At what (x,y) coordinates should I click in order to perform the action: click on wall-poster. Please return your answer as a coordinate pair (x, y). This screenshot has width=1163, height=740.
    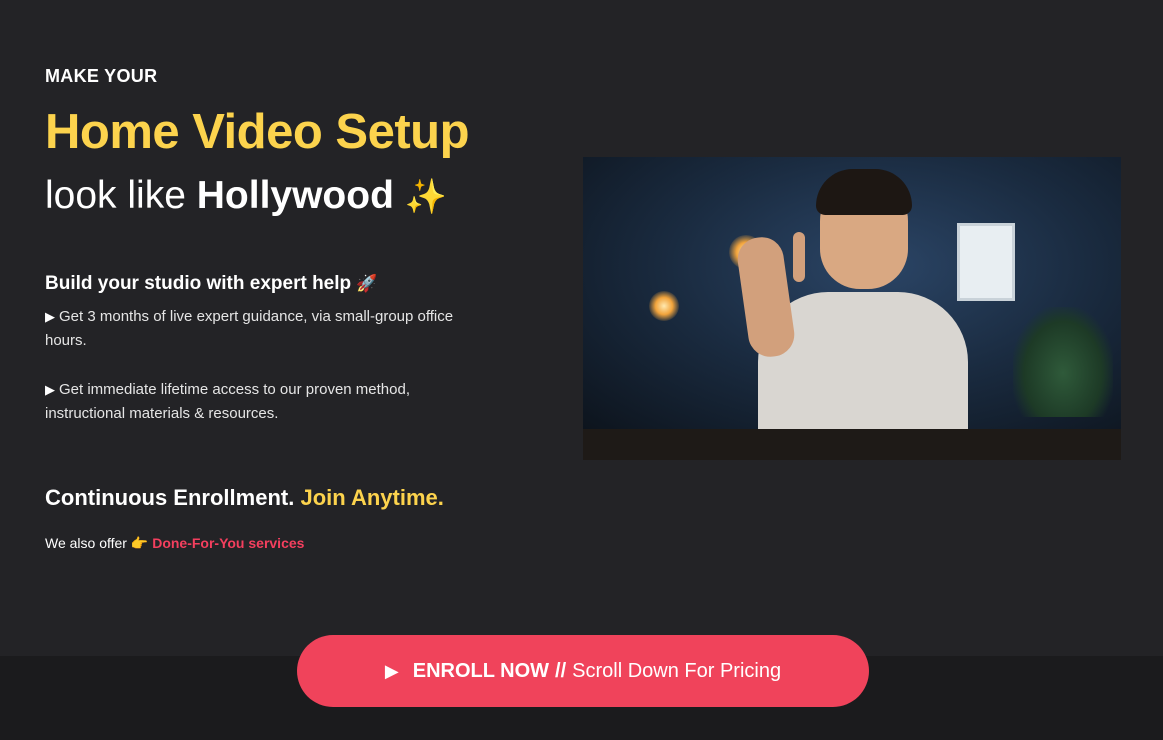
    Looking at the image, I should click on (986, 262).